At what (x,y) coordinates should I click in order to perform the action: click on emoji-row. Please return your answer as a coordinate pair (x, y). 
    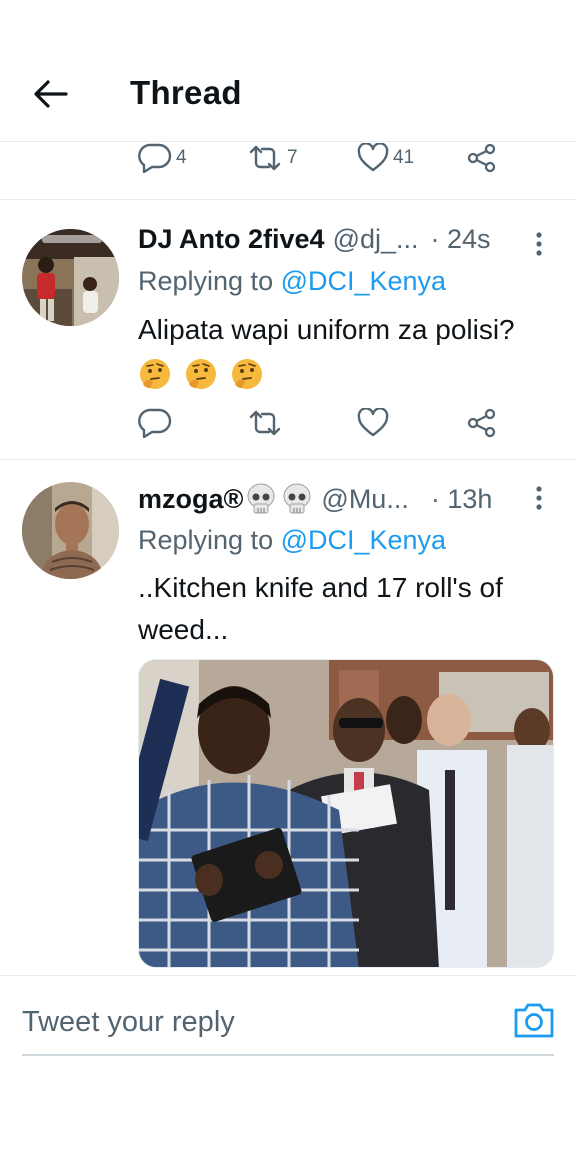
    Looking at the image, I should click on (348, 372).